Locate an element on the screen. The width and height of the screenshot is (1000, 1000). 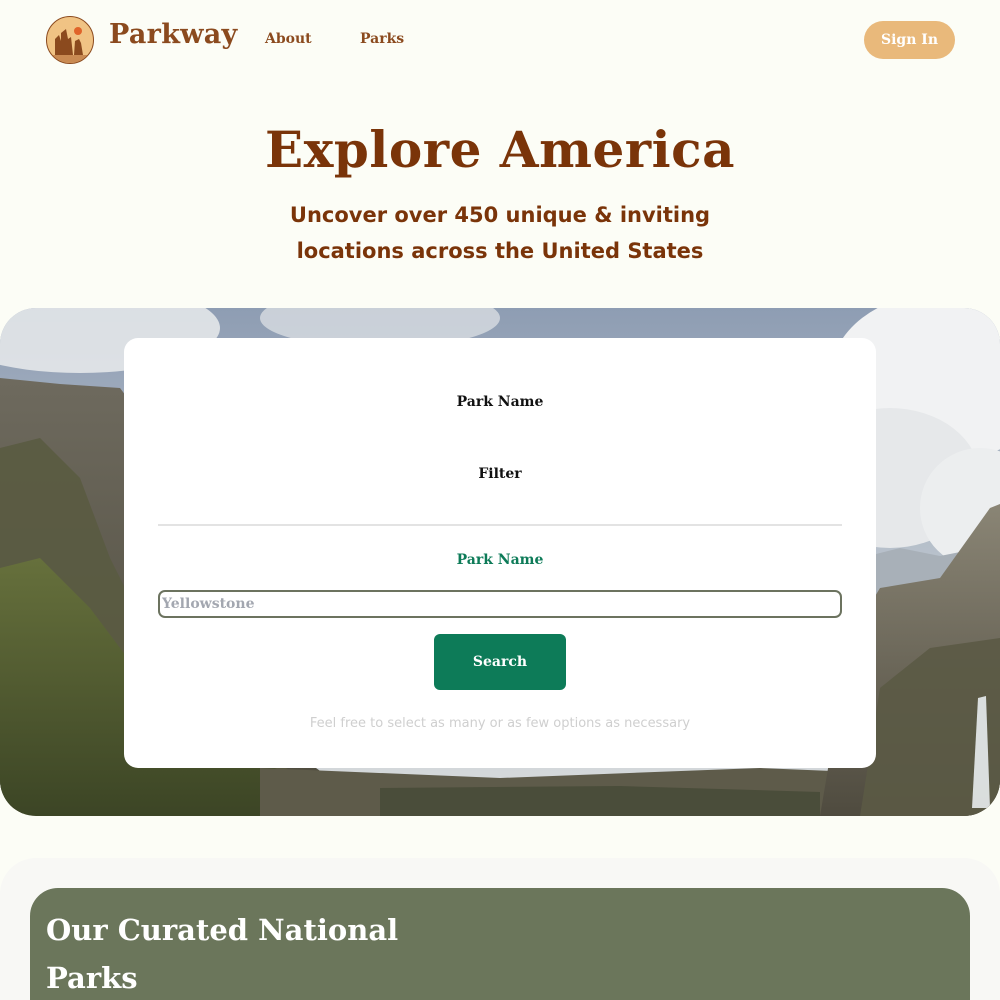
sign-in-button: Sign In is located at coordinates (909, 40).